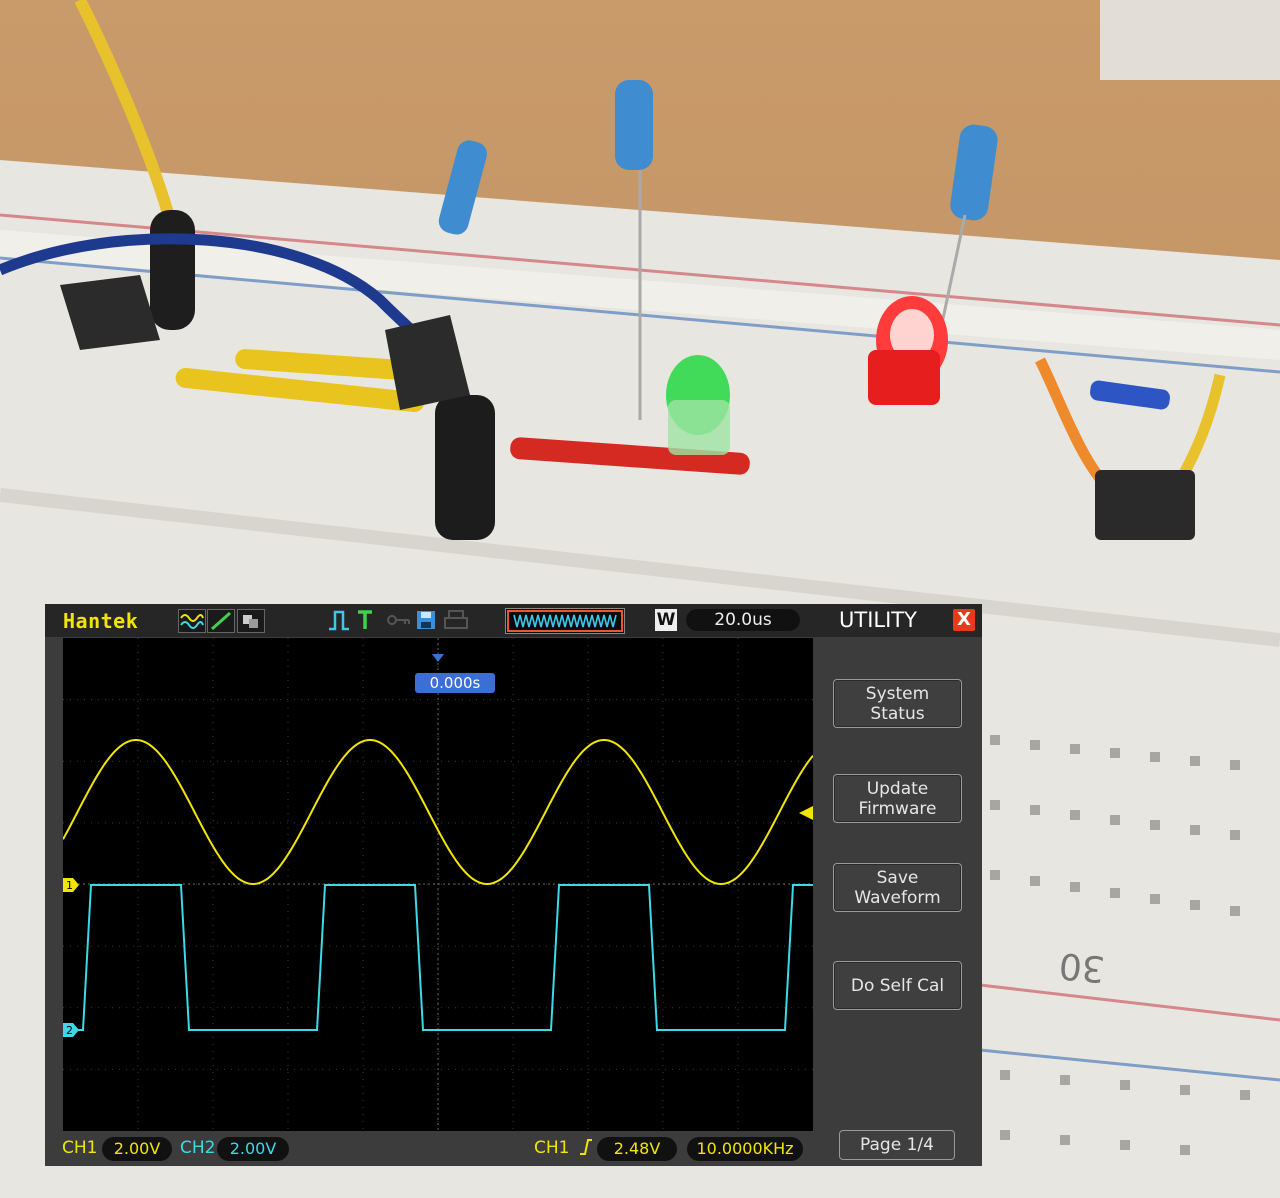 Image resolution: width=1280 pixels, height=1198 pixels. What do you see at coordinates (806, 813) in the screenshot?
I see `trigger-level-marker` at bounding box center [806, 813].